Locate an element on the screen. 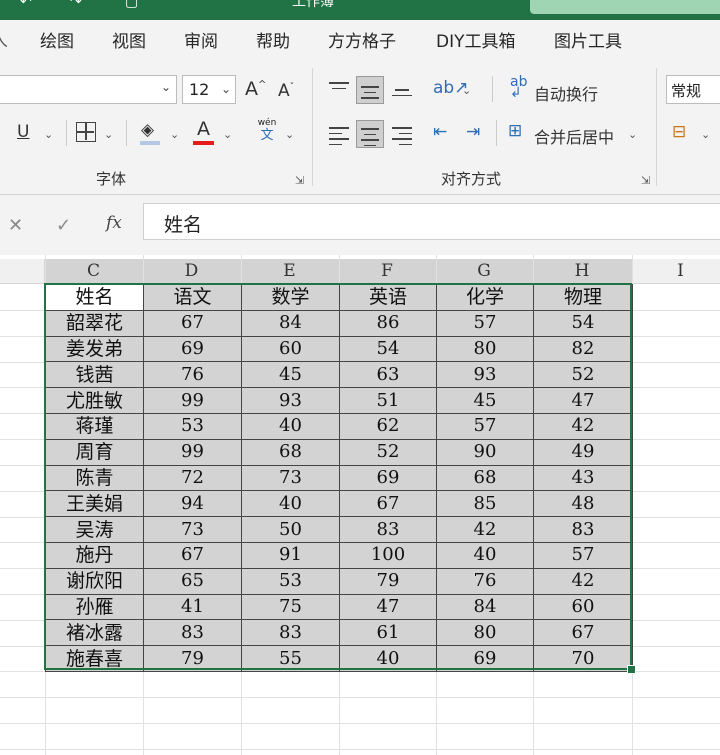  tab-review: 审阅 is located at coordinates (201, 39).